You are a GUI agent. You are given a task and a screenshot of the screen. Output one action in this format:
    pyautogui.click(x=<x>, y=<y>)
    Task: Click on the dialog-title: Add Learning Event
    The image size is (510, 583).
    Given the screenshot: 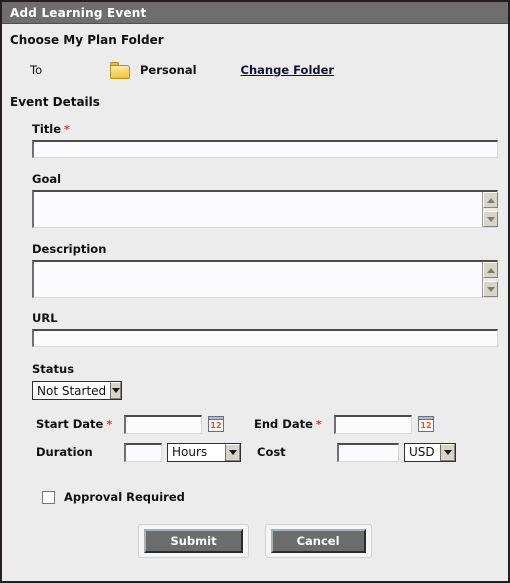 What is the action you would take?
    pyautogui.click(x=78, y=12)
    